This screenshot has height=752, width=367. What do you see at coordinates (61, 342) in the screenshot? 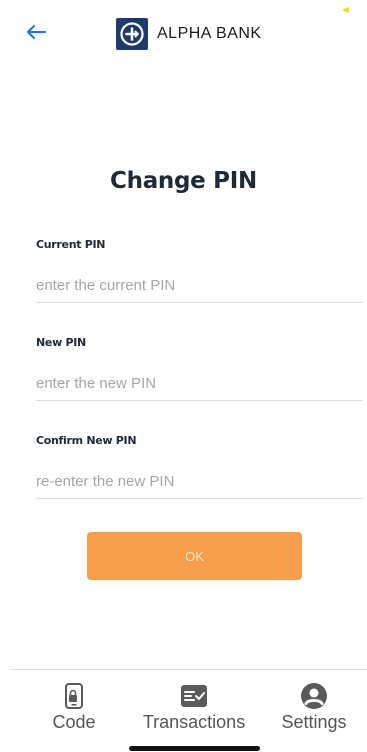
I see `new-pin-label: New PIN` at bounding box center [61, 342].